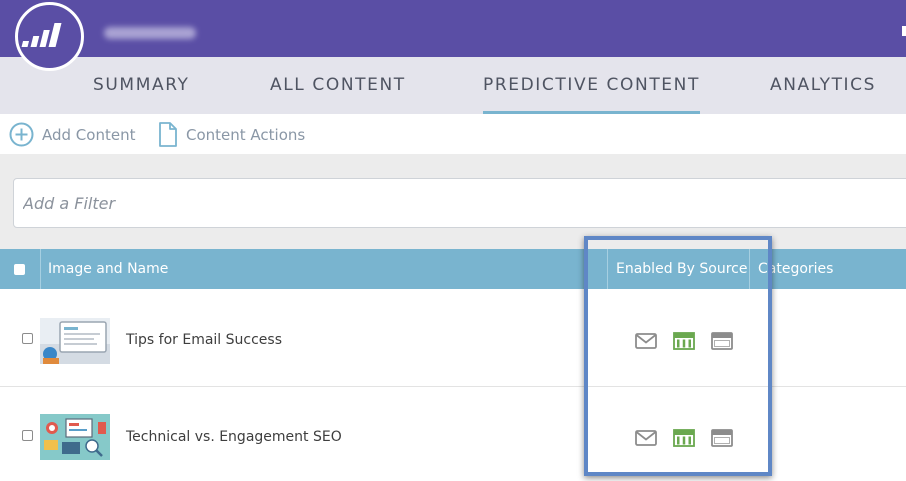 Image resolution: width=906 pixels, height=481 pixels. What do you see at coordinates (453, 134) in the screenshot?
I see `content-toolbar: Add Content Content Actions` at bounding box center [453, 134].